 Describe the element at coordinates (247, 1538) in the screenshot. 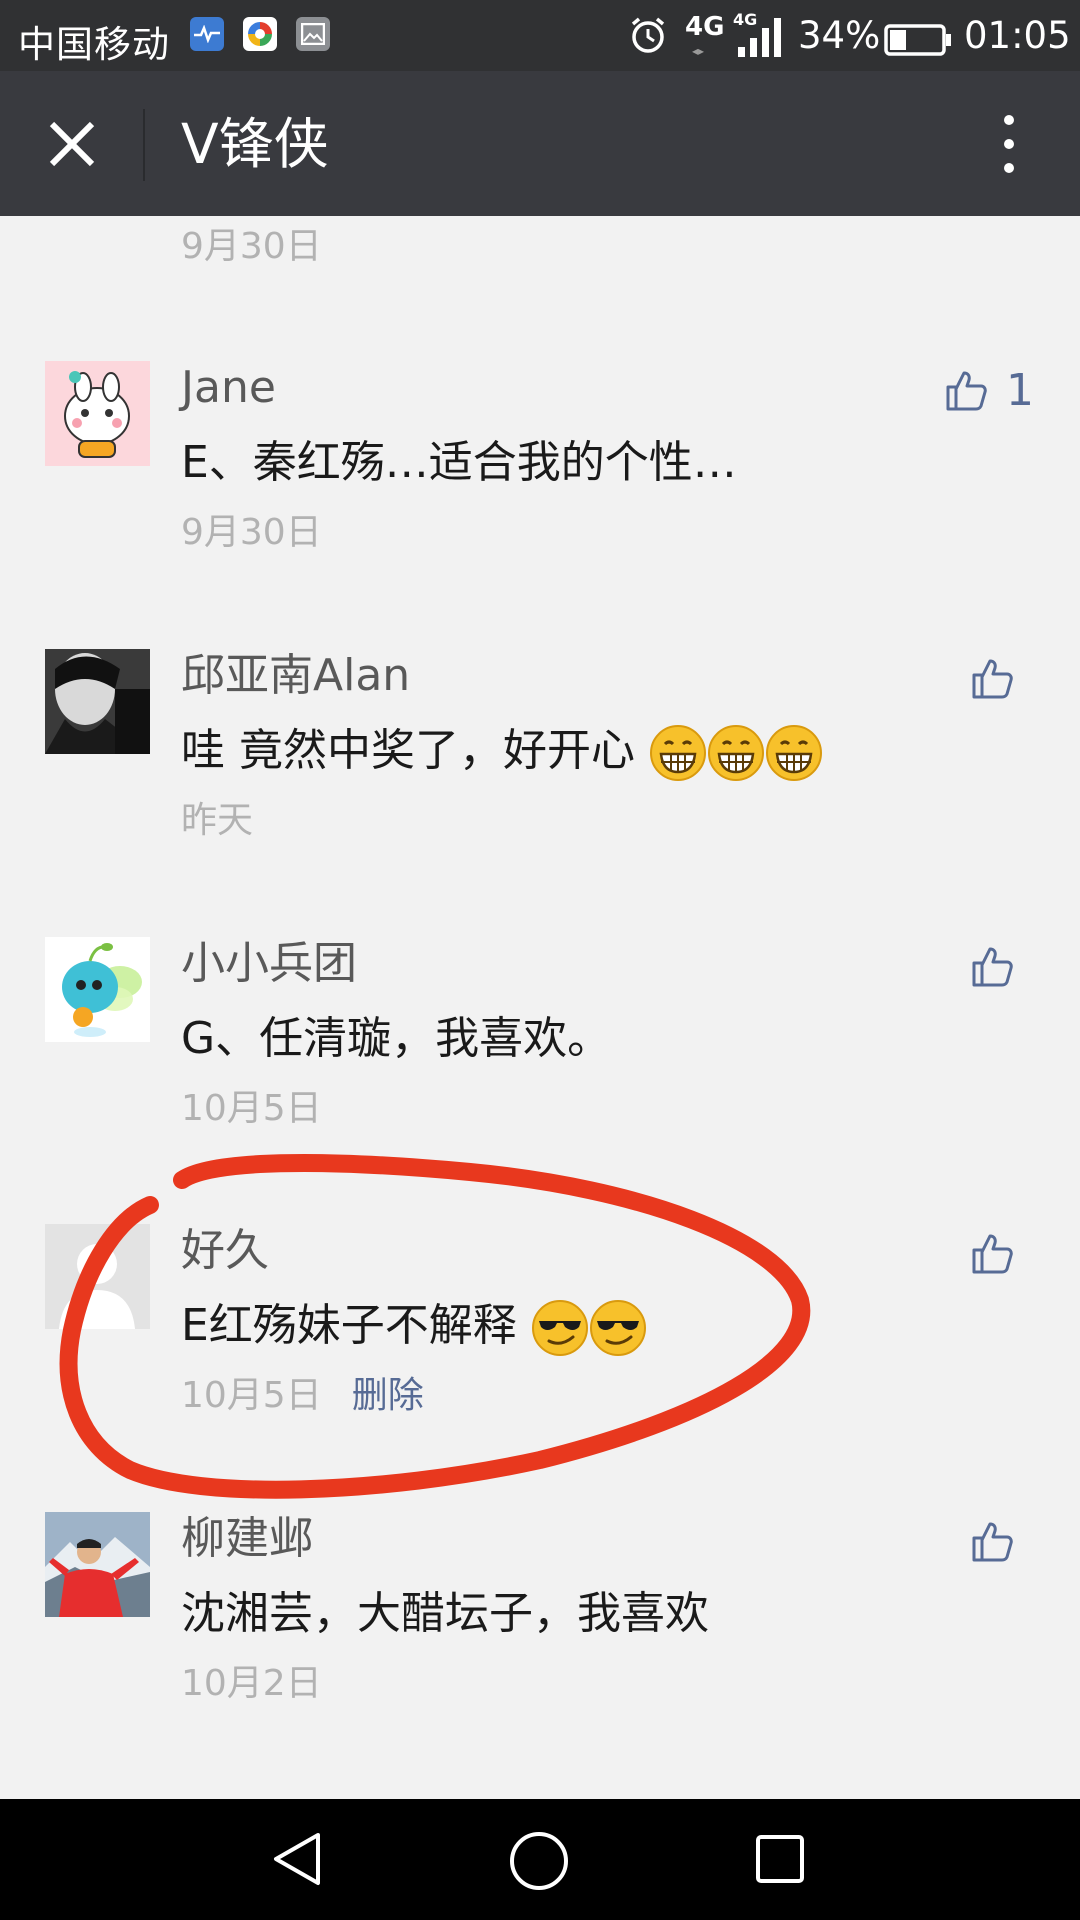

I see `comment-author: 柳建邺` at that location.